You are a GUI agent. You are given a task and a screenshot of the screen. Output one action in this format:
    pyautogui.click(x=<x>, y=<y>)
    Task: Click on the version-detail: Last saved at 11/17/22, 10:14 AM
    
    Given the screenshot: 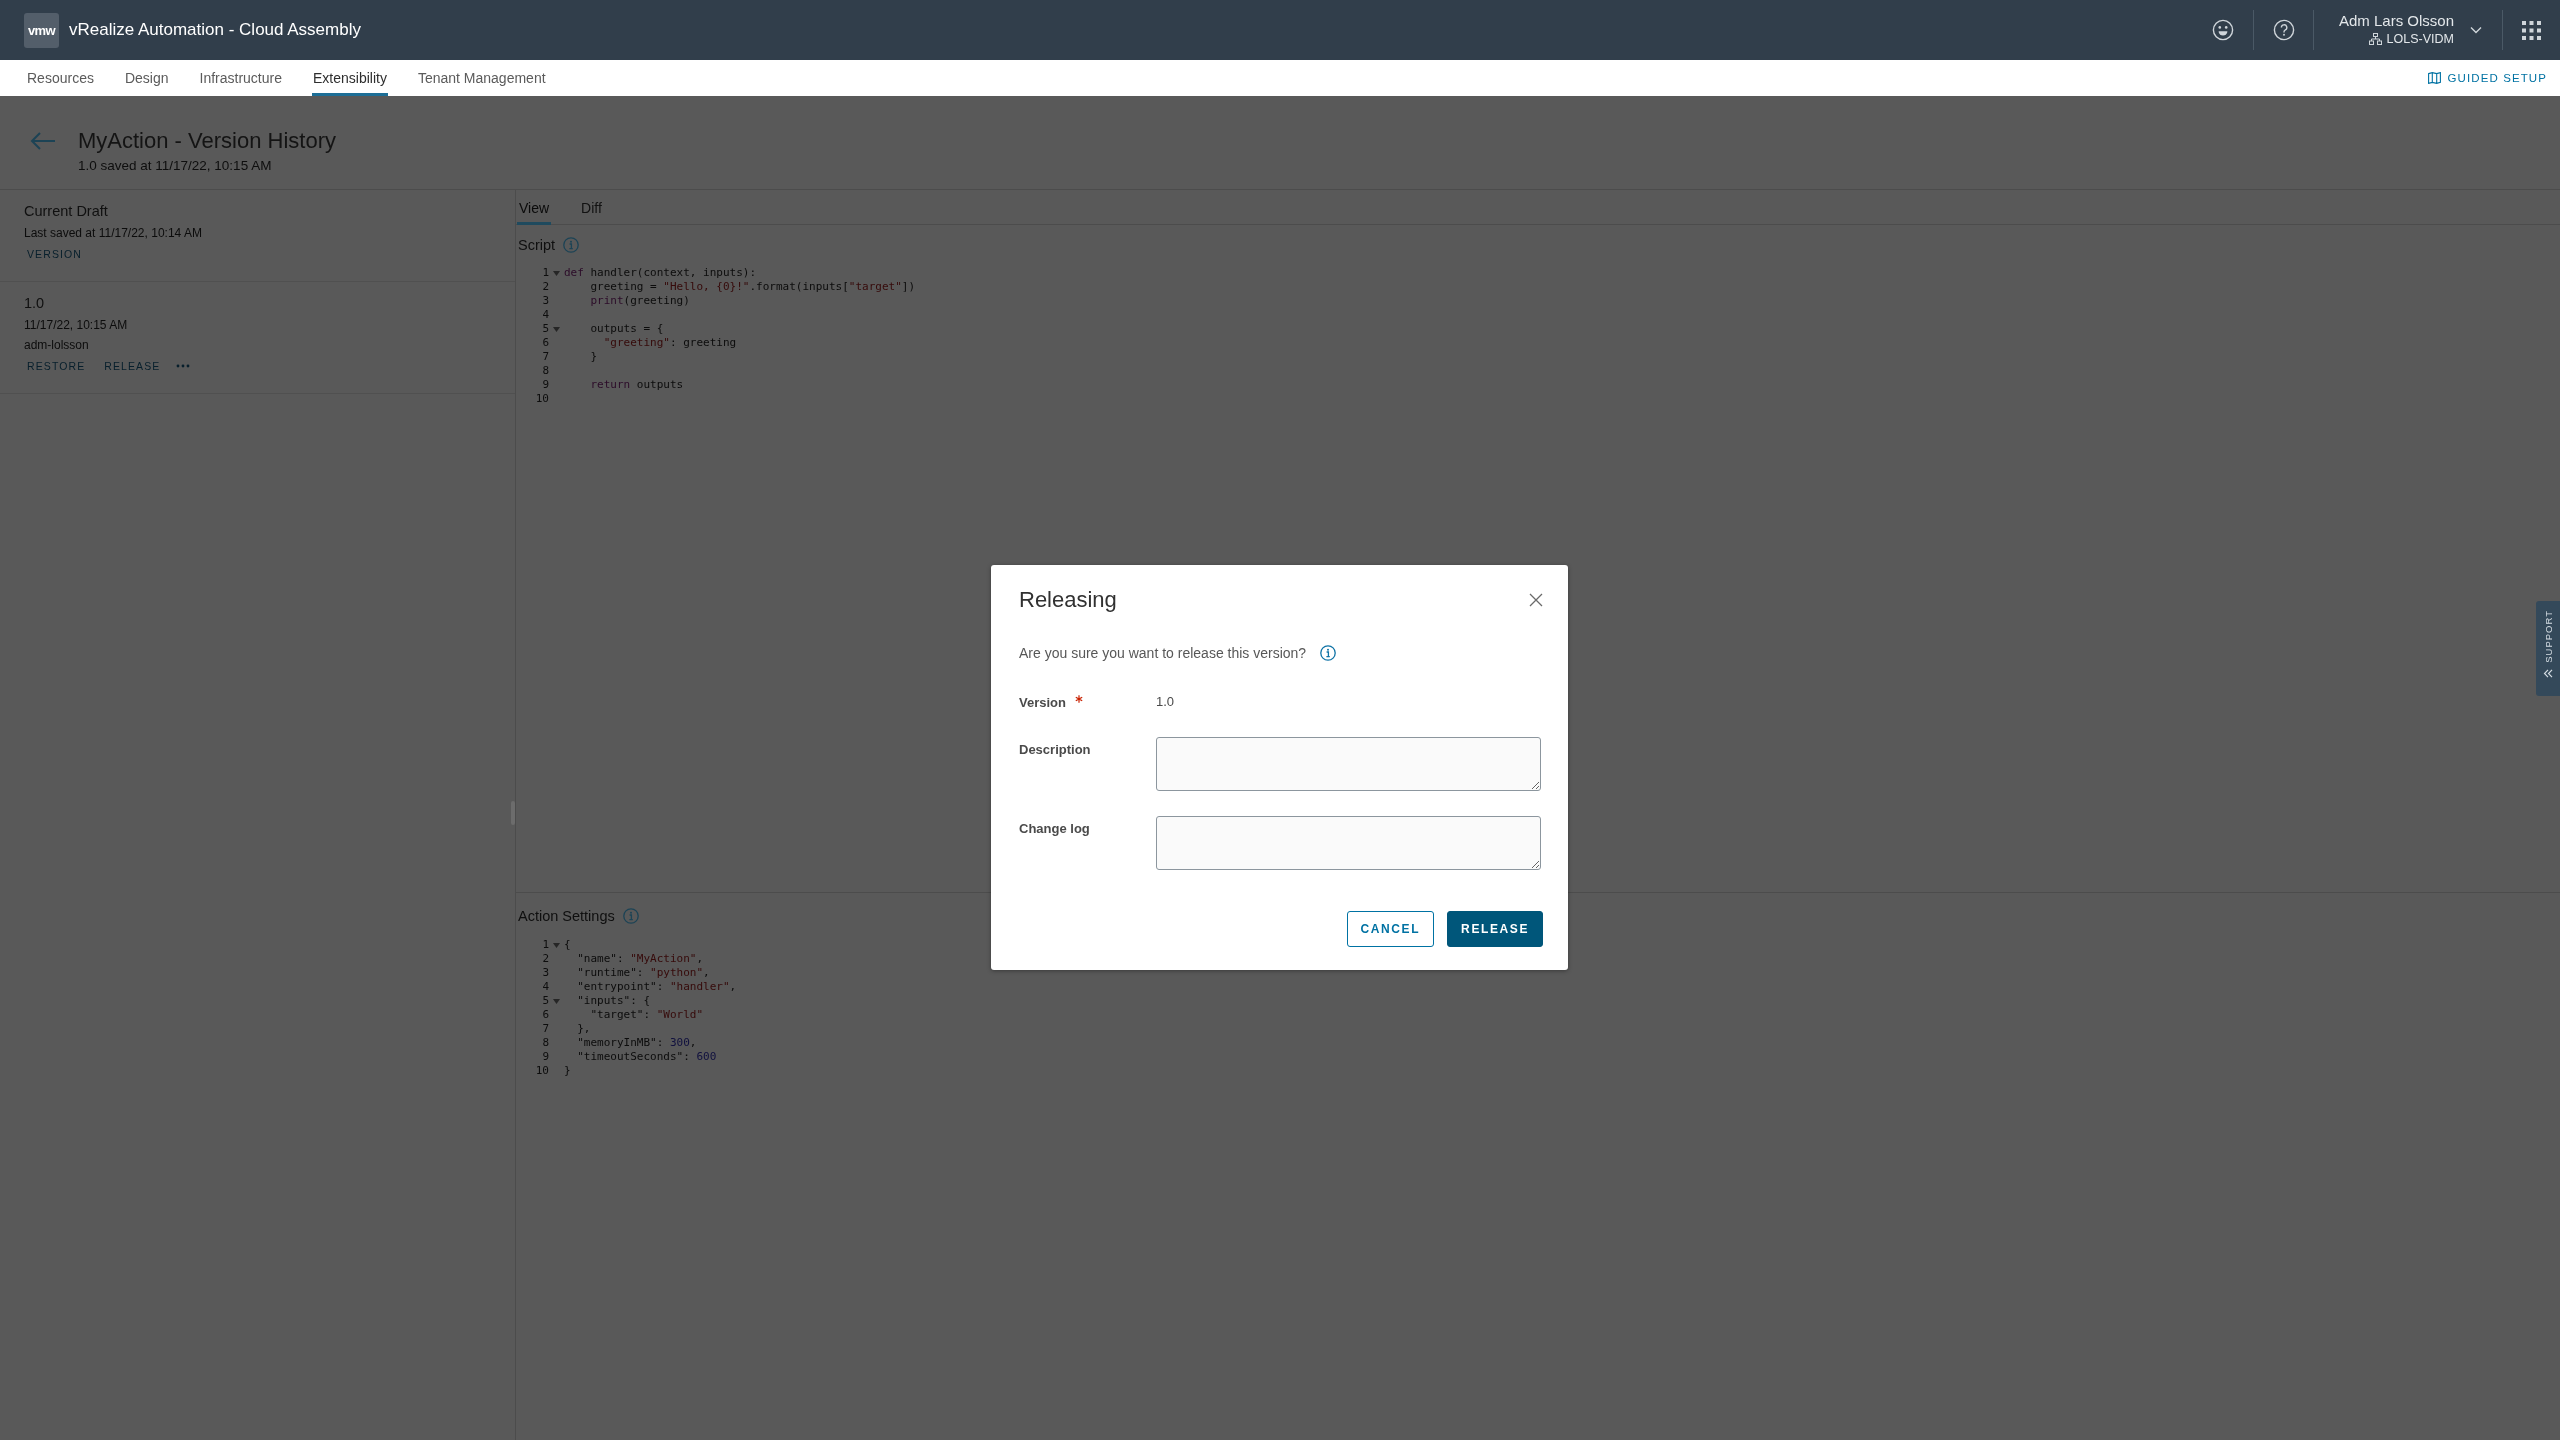 What is the action you would take?
    pyautogui.click(x=113, y=233)
    